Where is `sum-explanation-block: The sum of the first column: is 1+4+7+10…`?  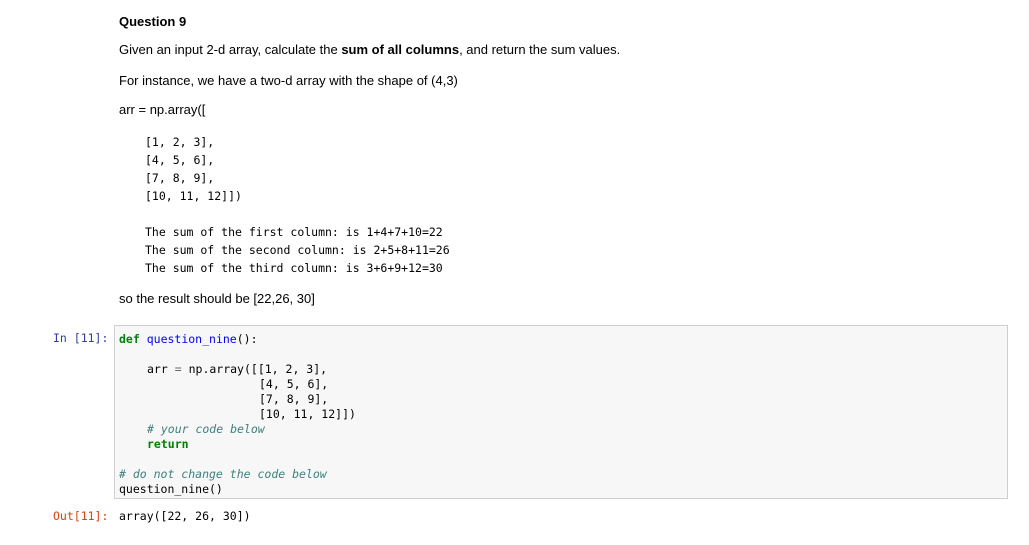
sum-explanation-block: The sum of the first column: is 1+4+7+10… is located at coordinates (297, 250).